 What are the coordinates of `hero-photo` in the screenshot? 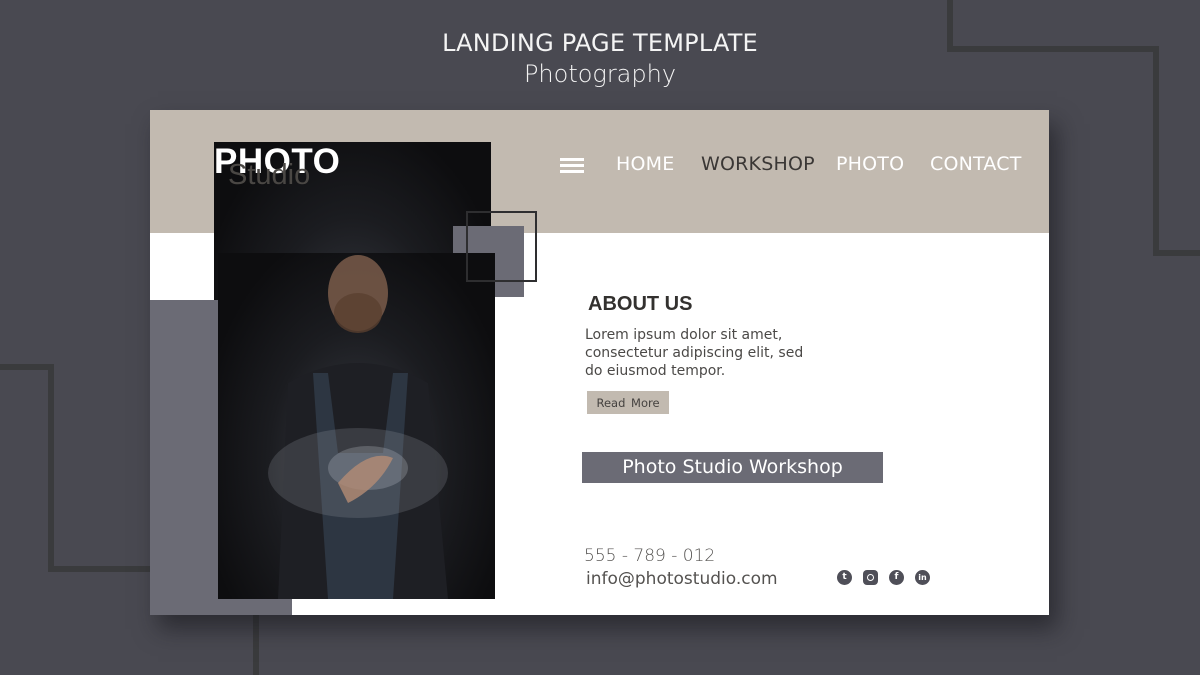 It's located at (356, 426).